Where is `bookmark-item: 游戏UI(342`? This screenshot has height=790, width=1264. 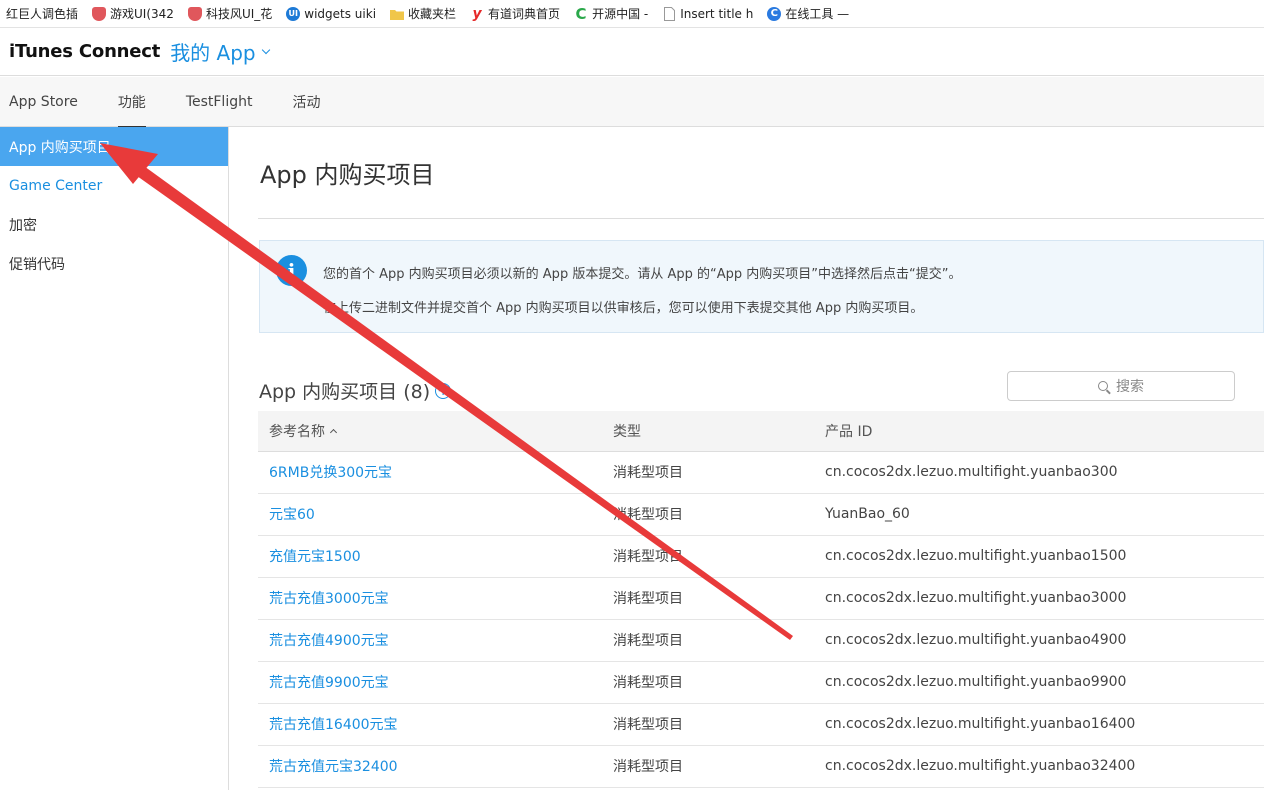 bookmark-item: 游戏UI(342 is located at coordinates (133, 13).